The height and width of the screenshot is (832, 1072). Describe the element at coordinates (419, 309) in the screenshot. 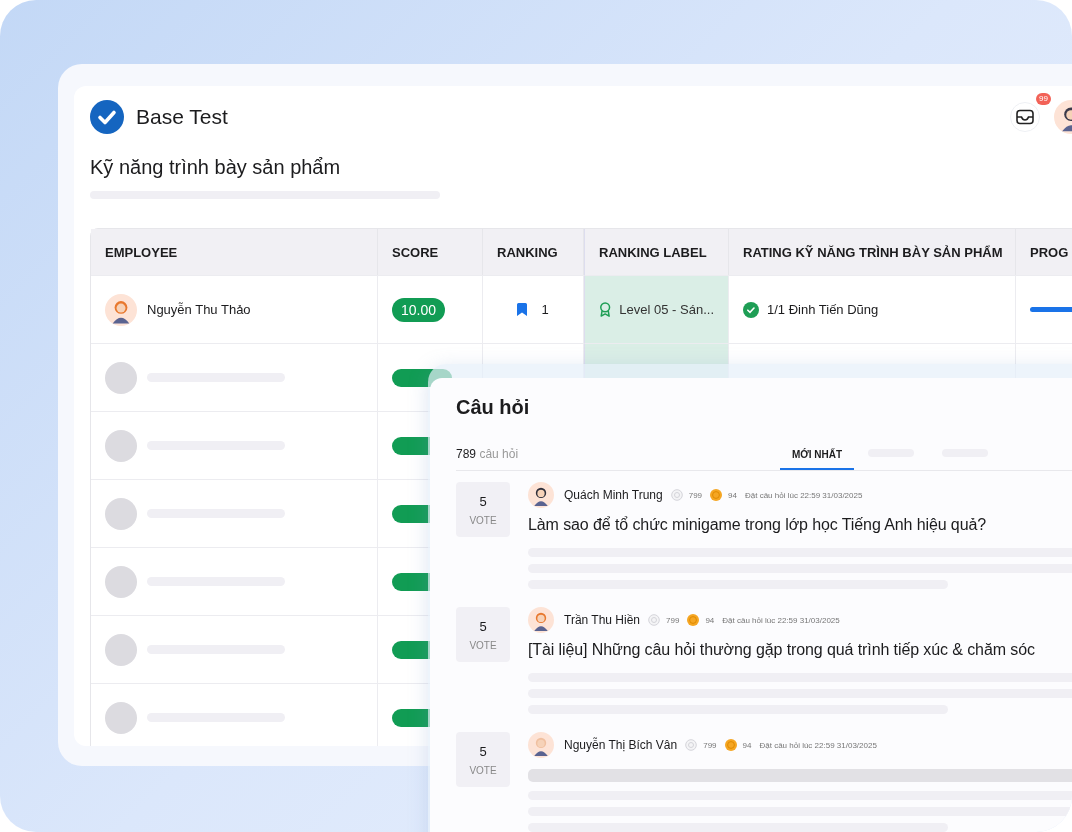

I see `score-pill: 10.00` at that location.